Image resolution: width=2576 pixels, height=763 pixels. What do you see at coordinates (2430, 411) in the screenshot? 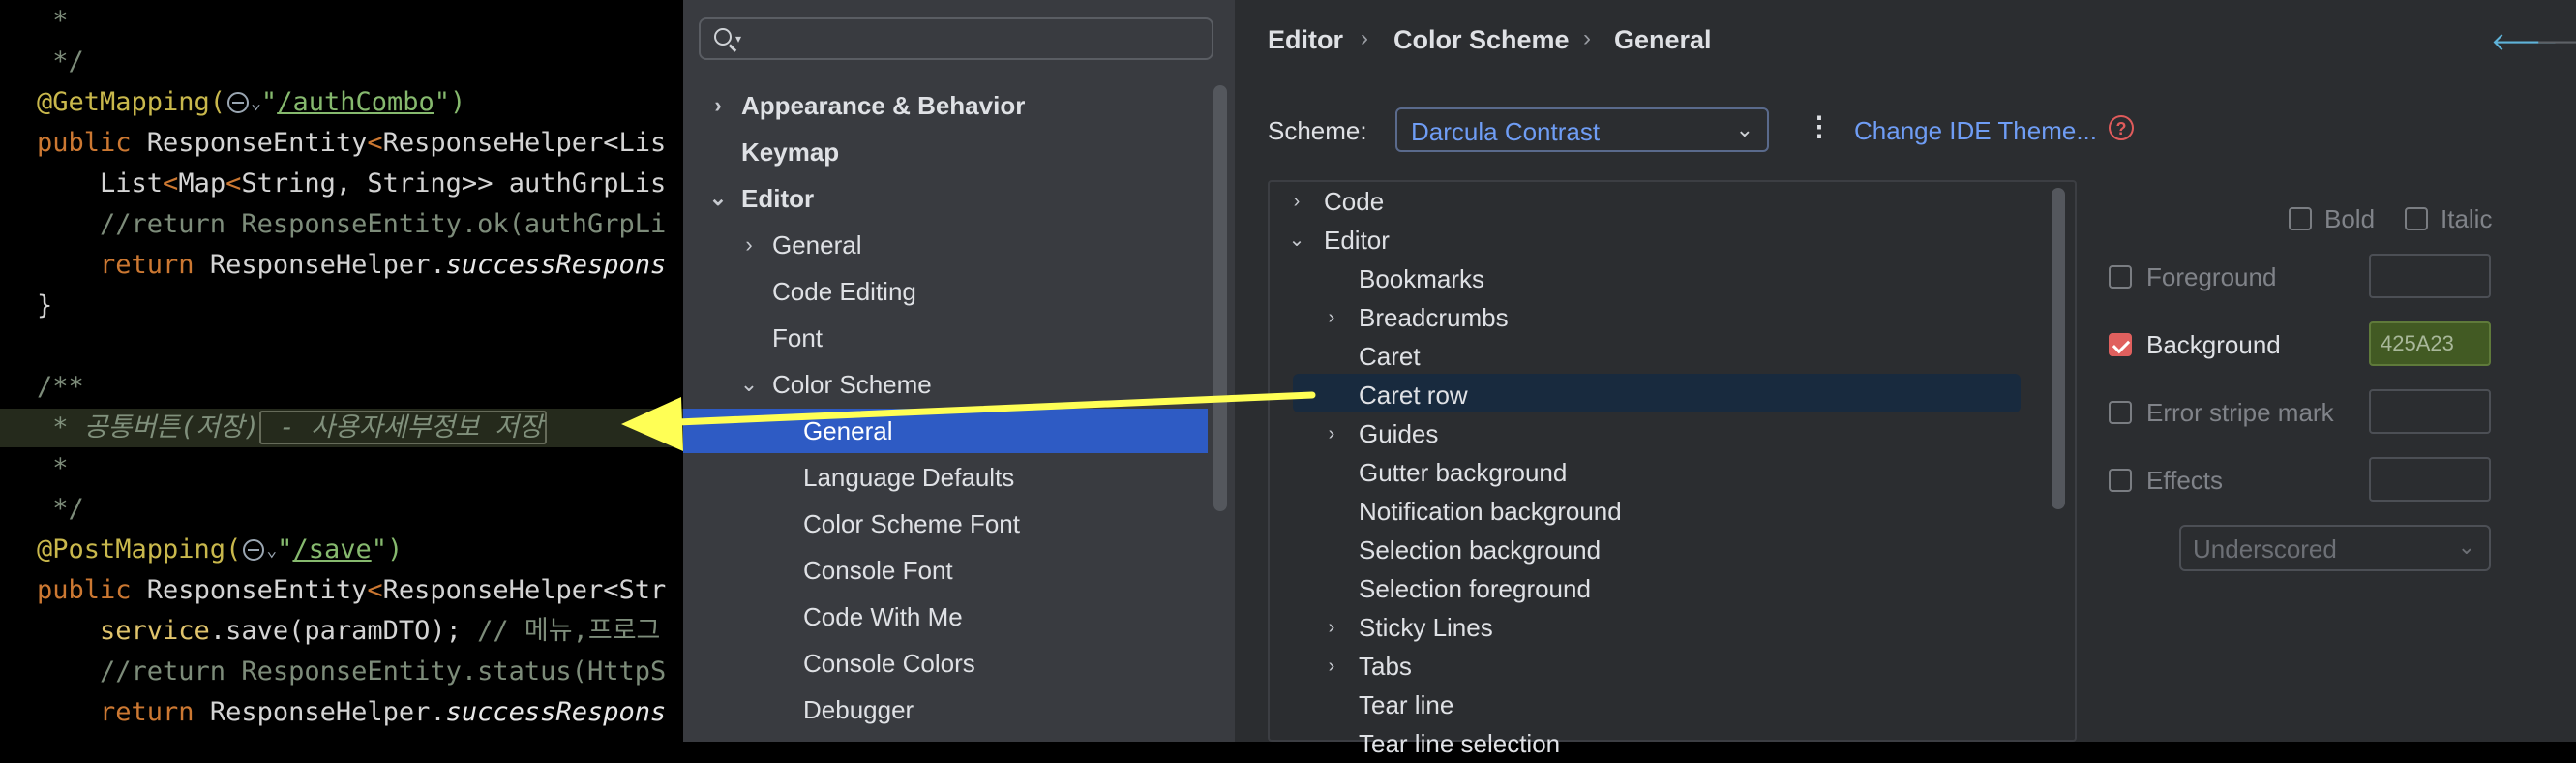
I see `error-stripe-color-swatch` at bounding box center [2430, 411].